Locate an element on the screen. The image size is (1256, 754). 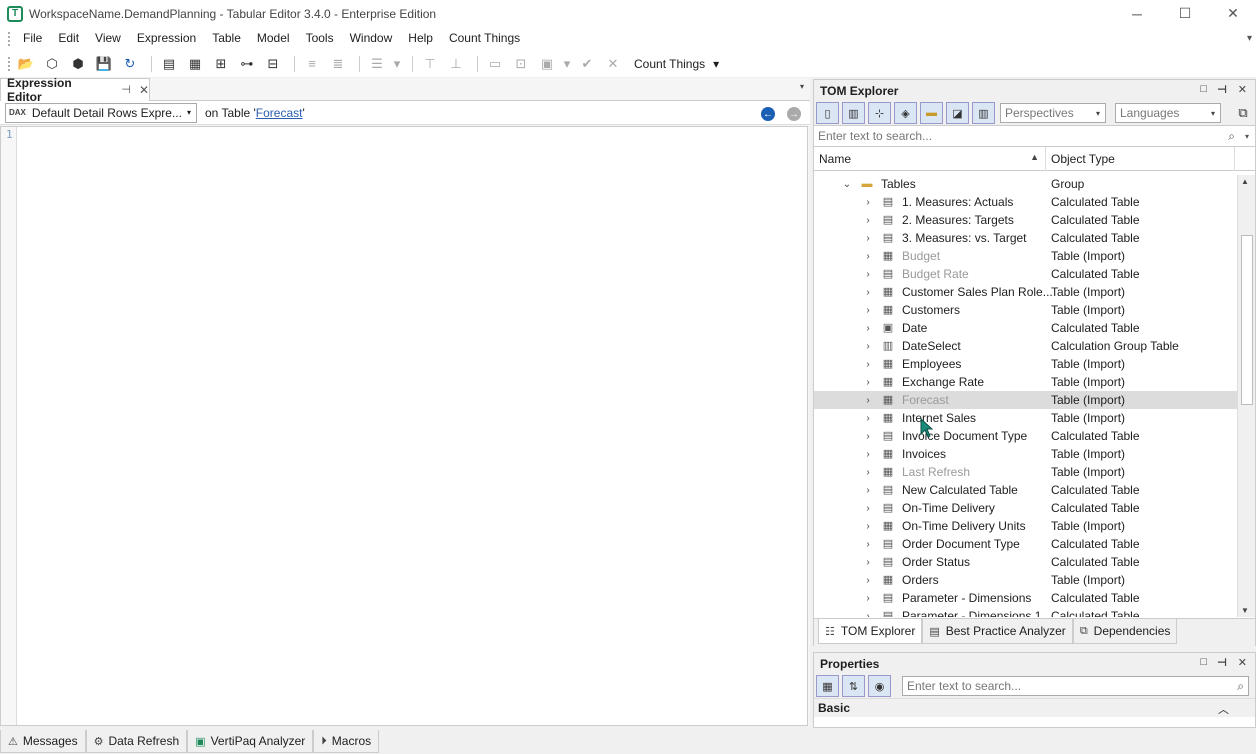
collapse-icon: ⌄ is located at coordinates (847, 184).